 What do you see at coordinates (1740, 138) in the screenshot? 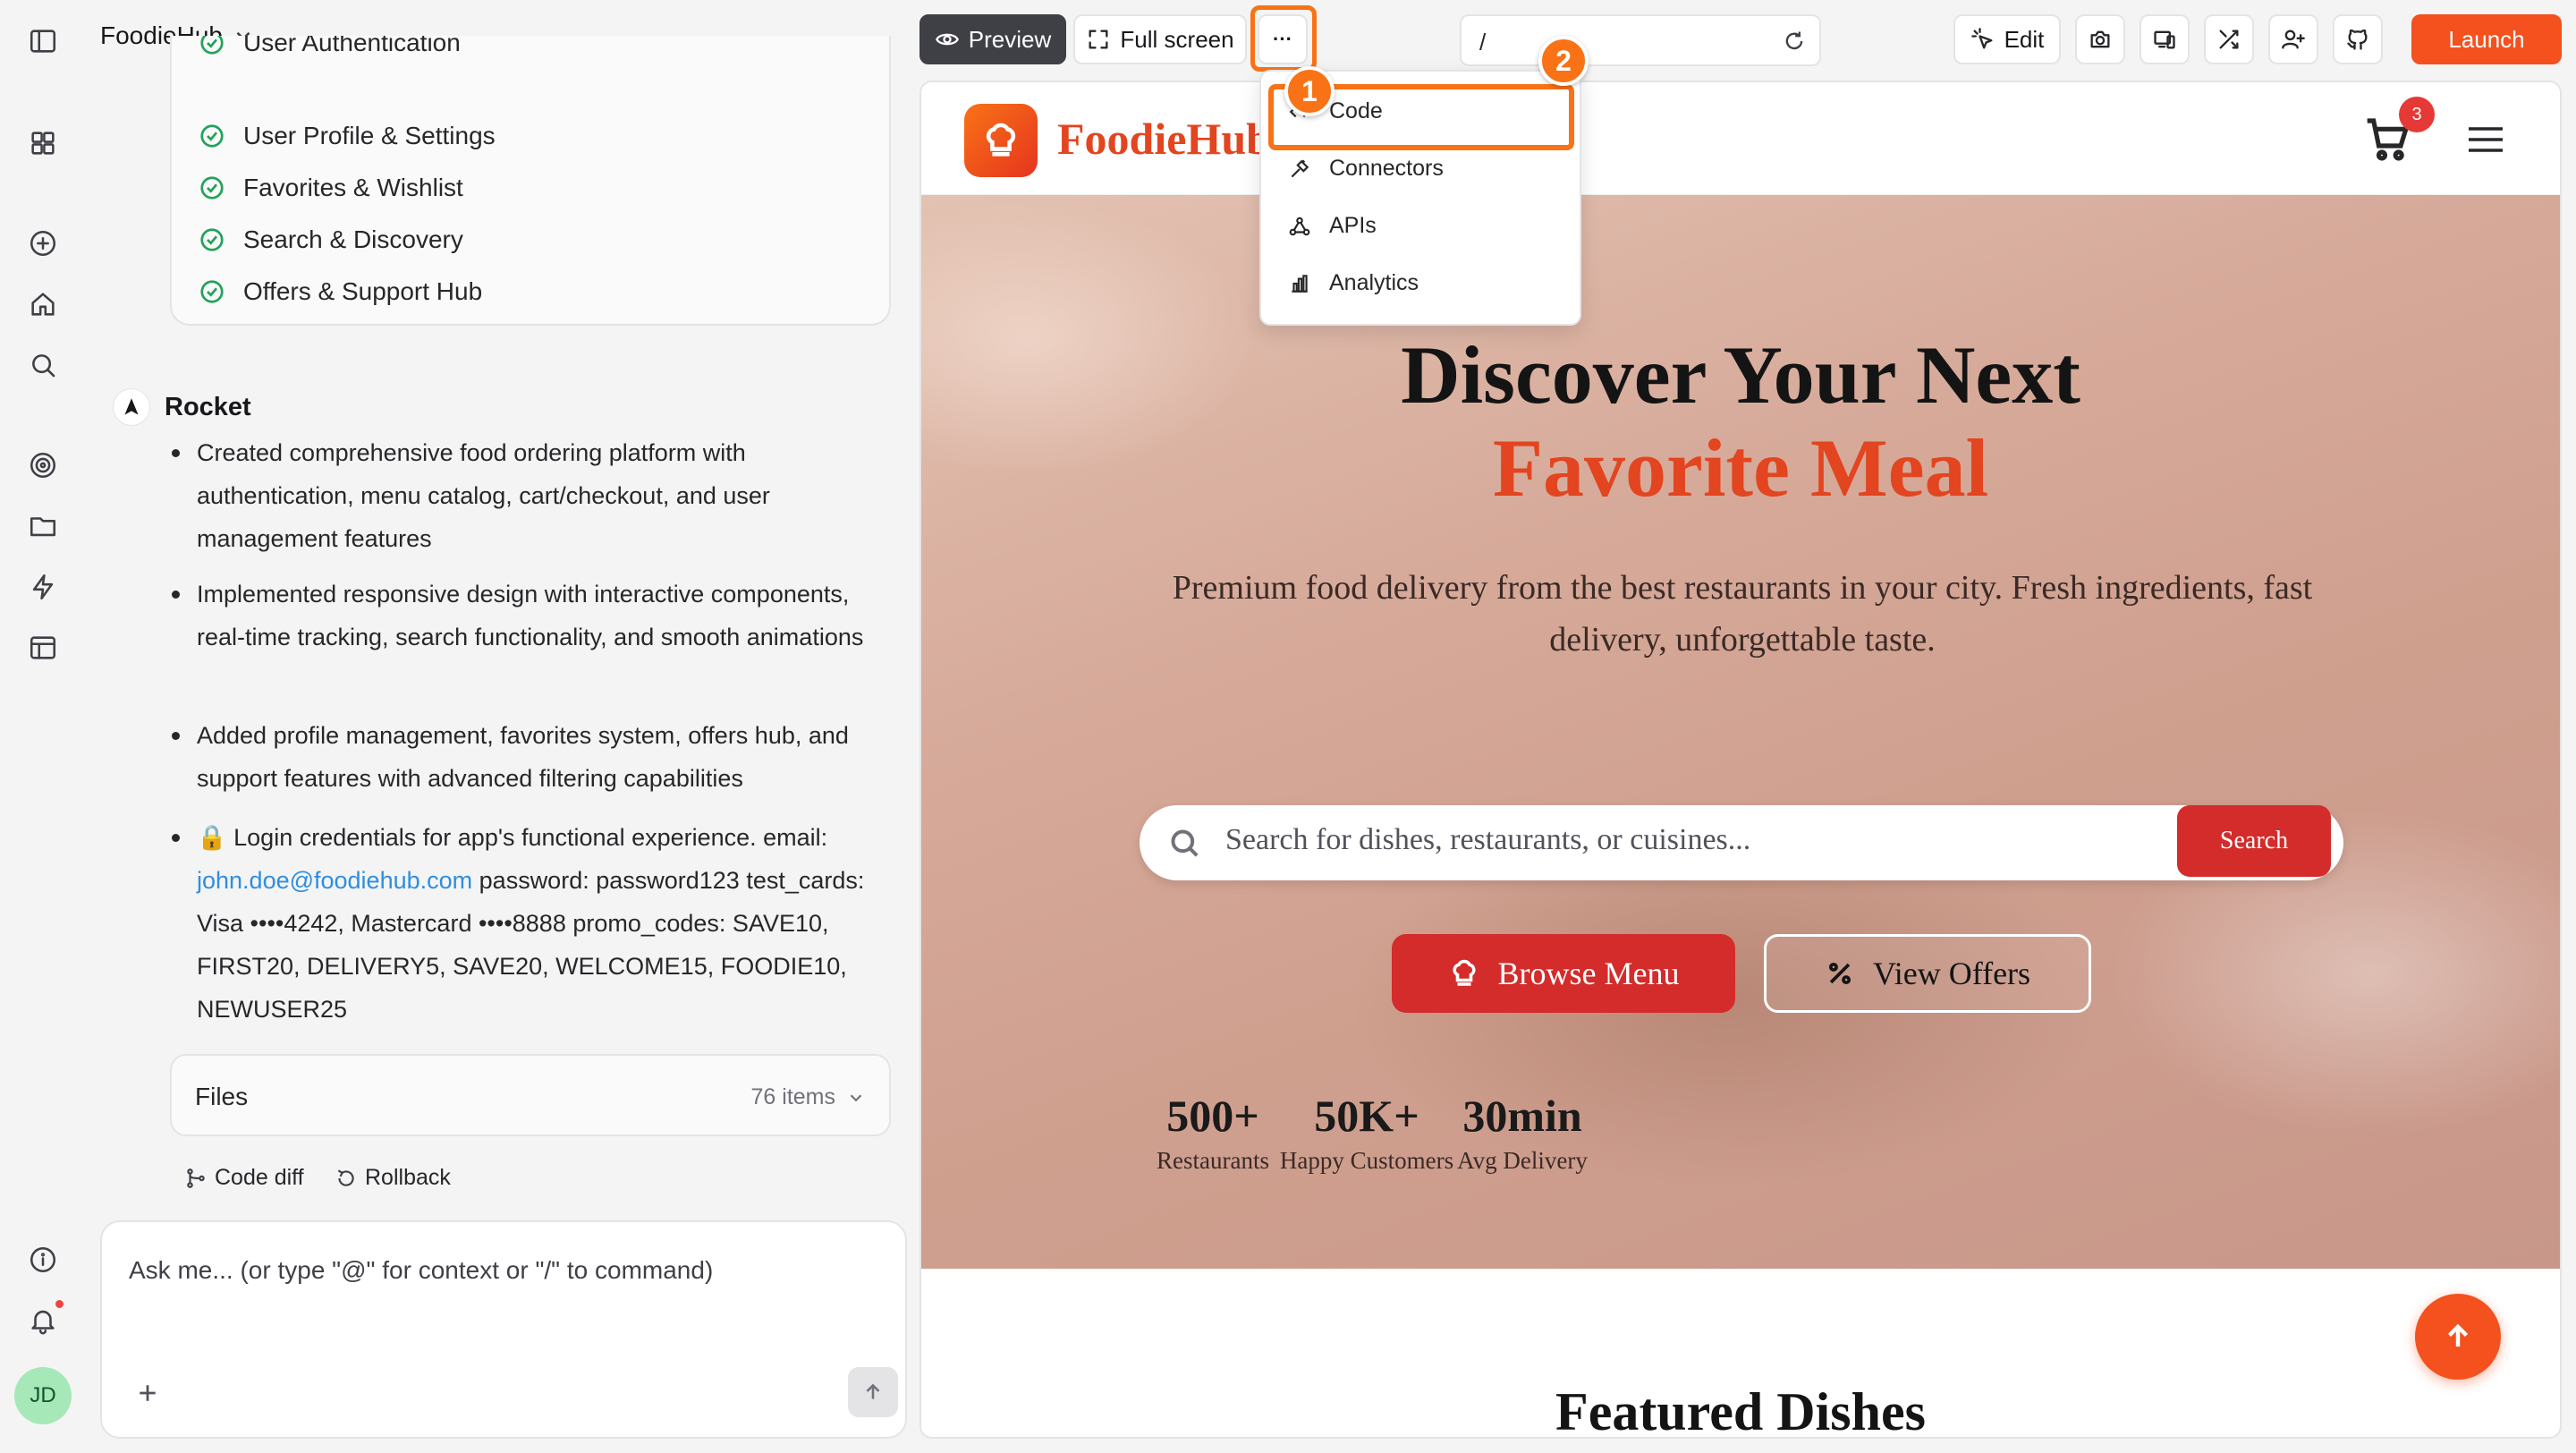
I see `site-header: FoodieHub 3` at bounding box center [1740, 138].